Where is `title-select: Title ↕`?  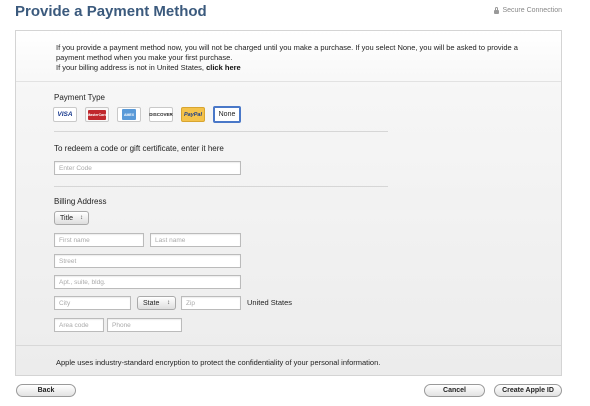 title-select: Title ↕ is located at coordinates (71, 218).